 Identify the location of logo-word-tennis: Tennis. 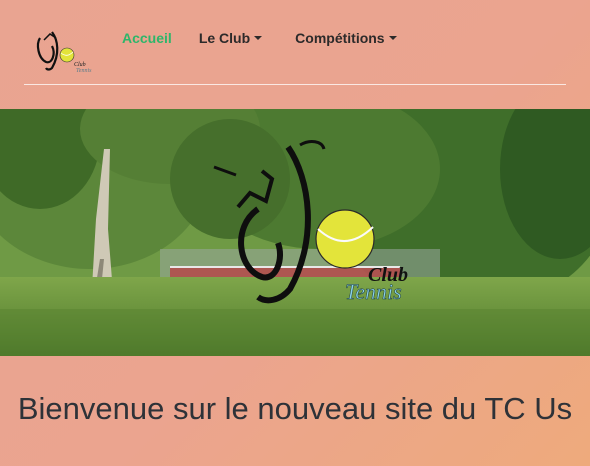
(373, 291).